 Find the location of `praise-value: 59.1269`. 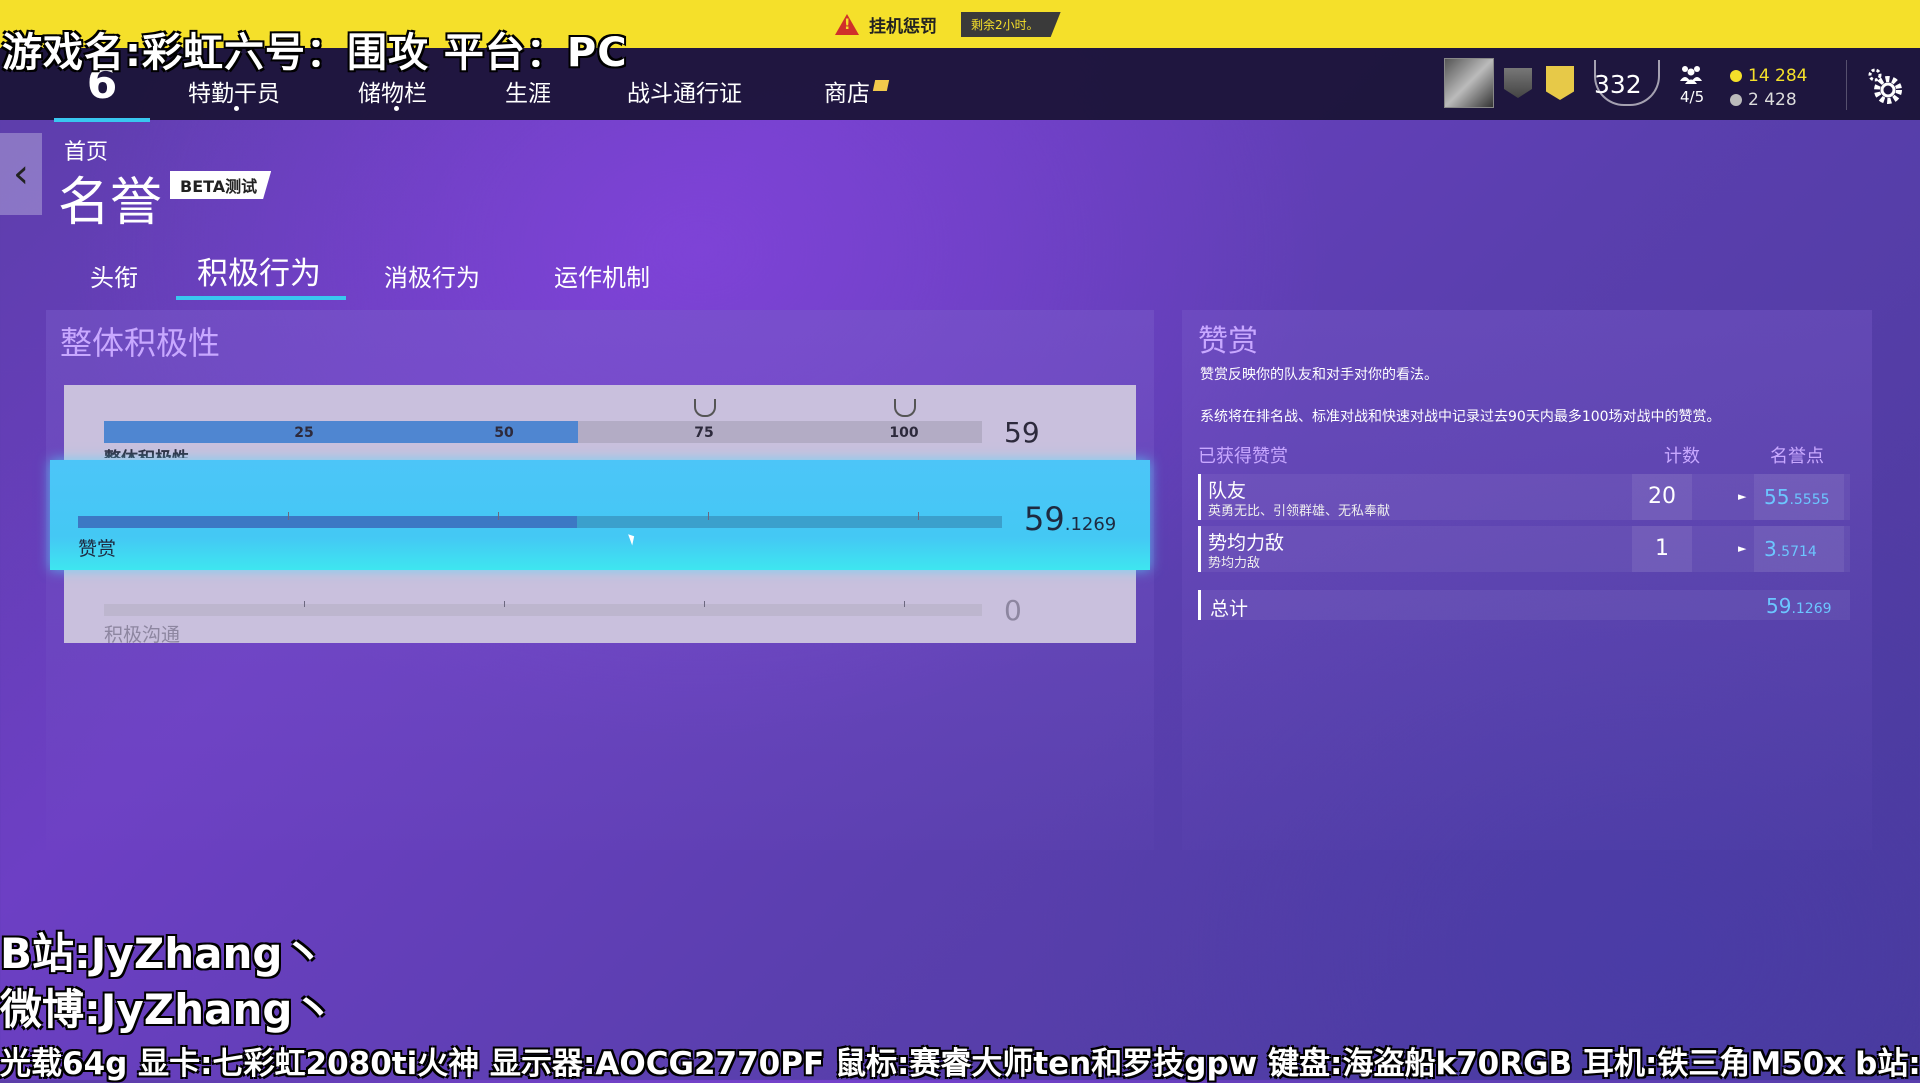

praise-value: 59.1269 is located at coordinates (1070, 519).